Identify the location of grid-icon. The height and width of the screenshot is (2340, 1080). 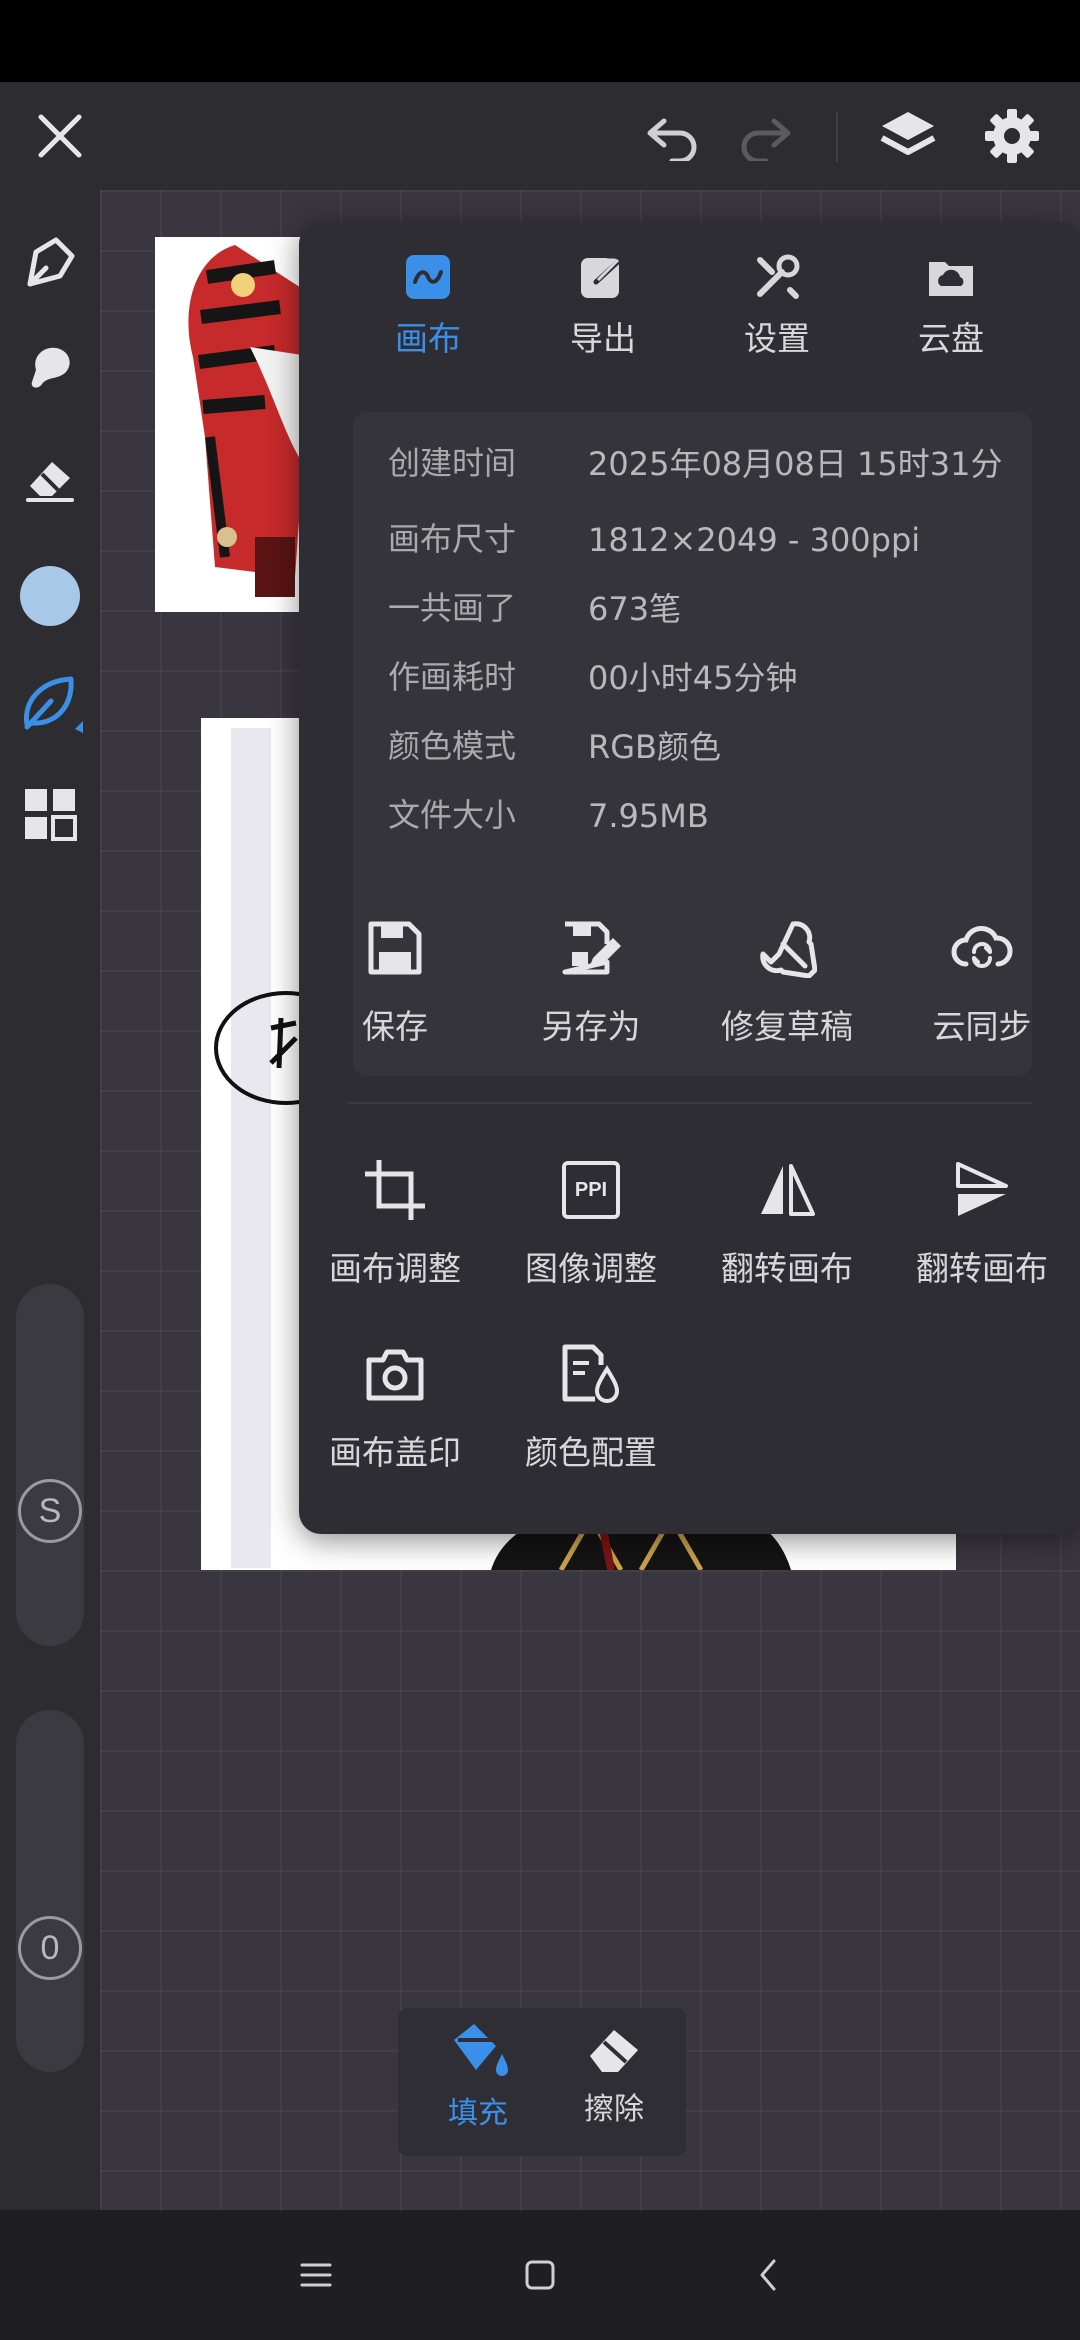
(51, 815).